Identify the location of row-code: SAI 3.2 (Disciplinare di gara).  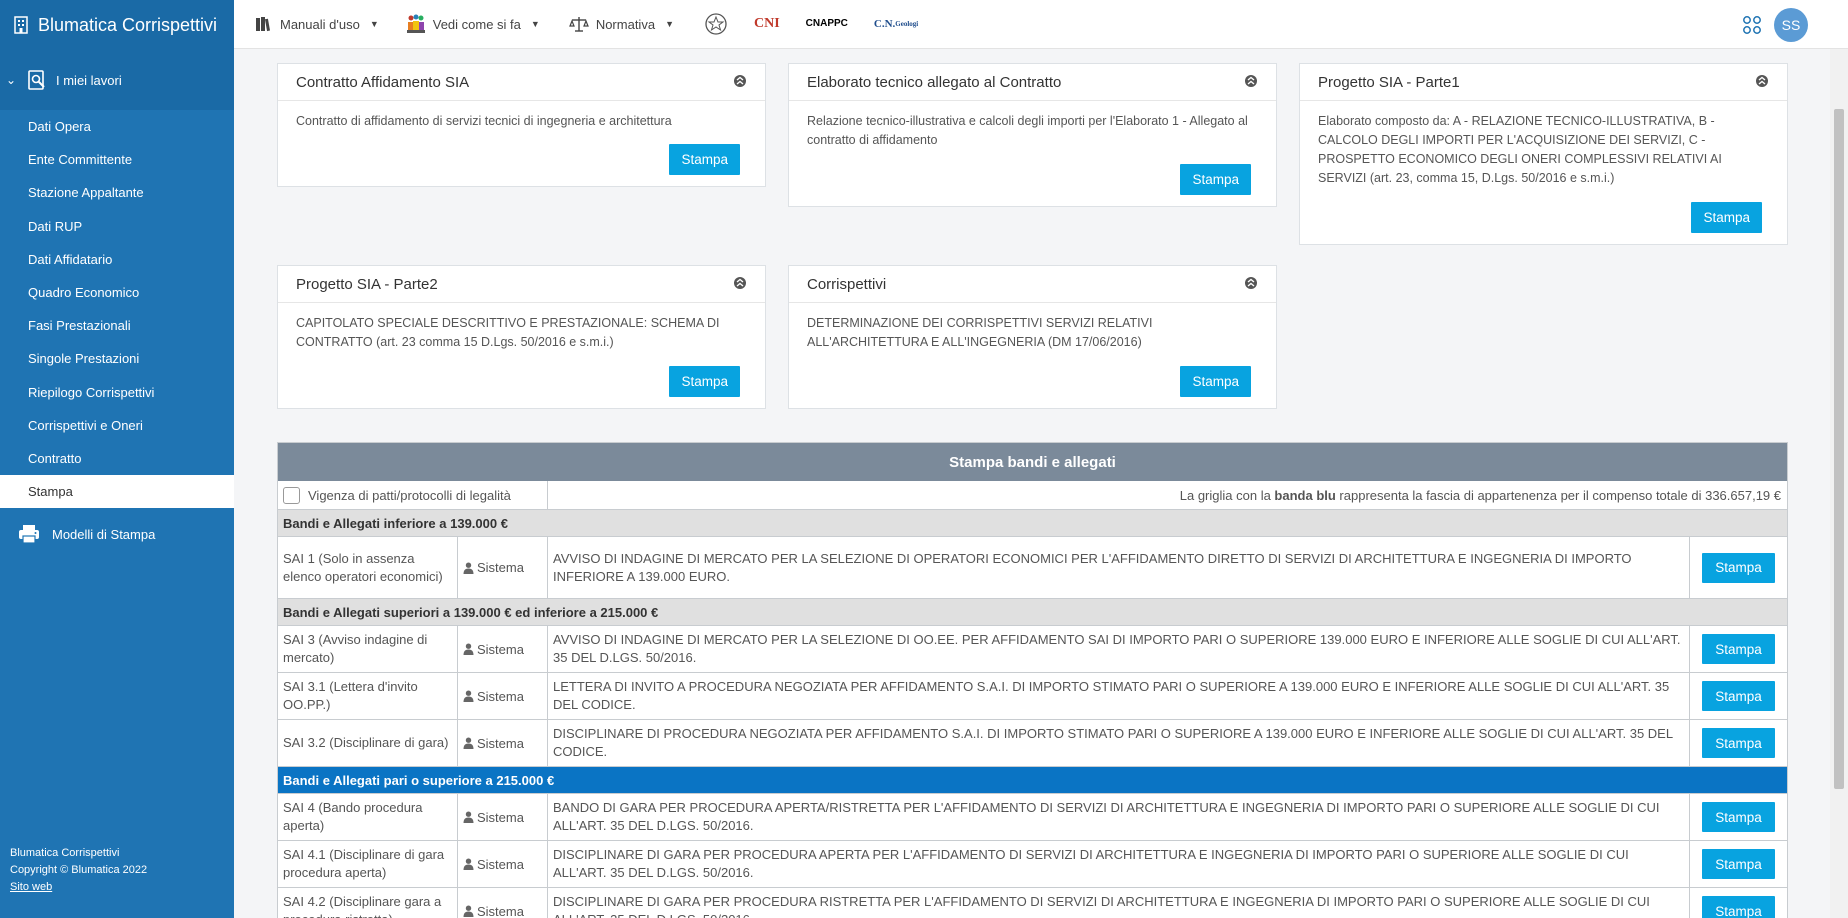
(368, 743).